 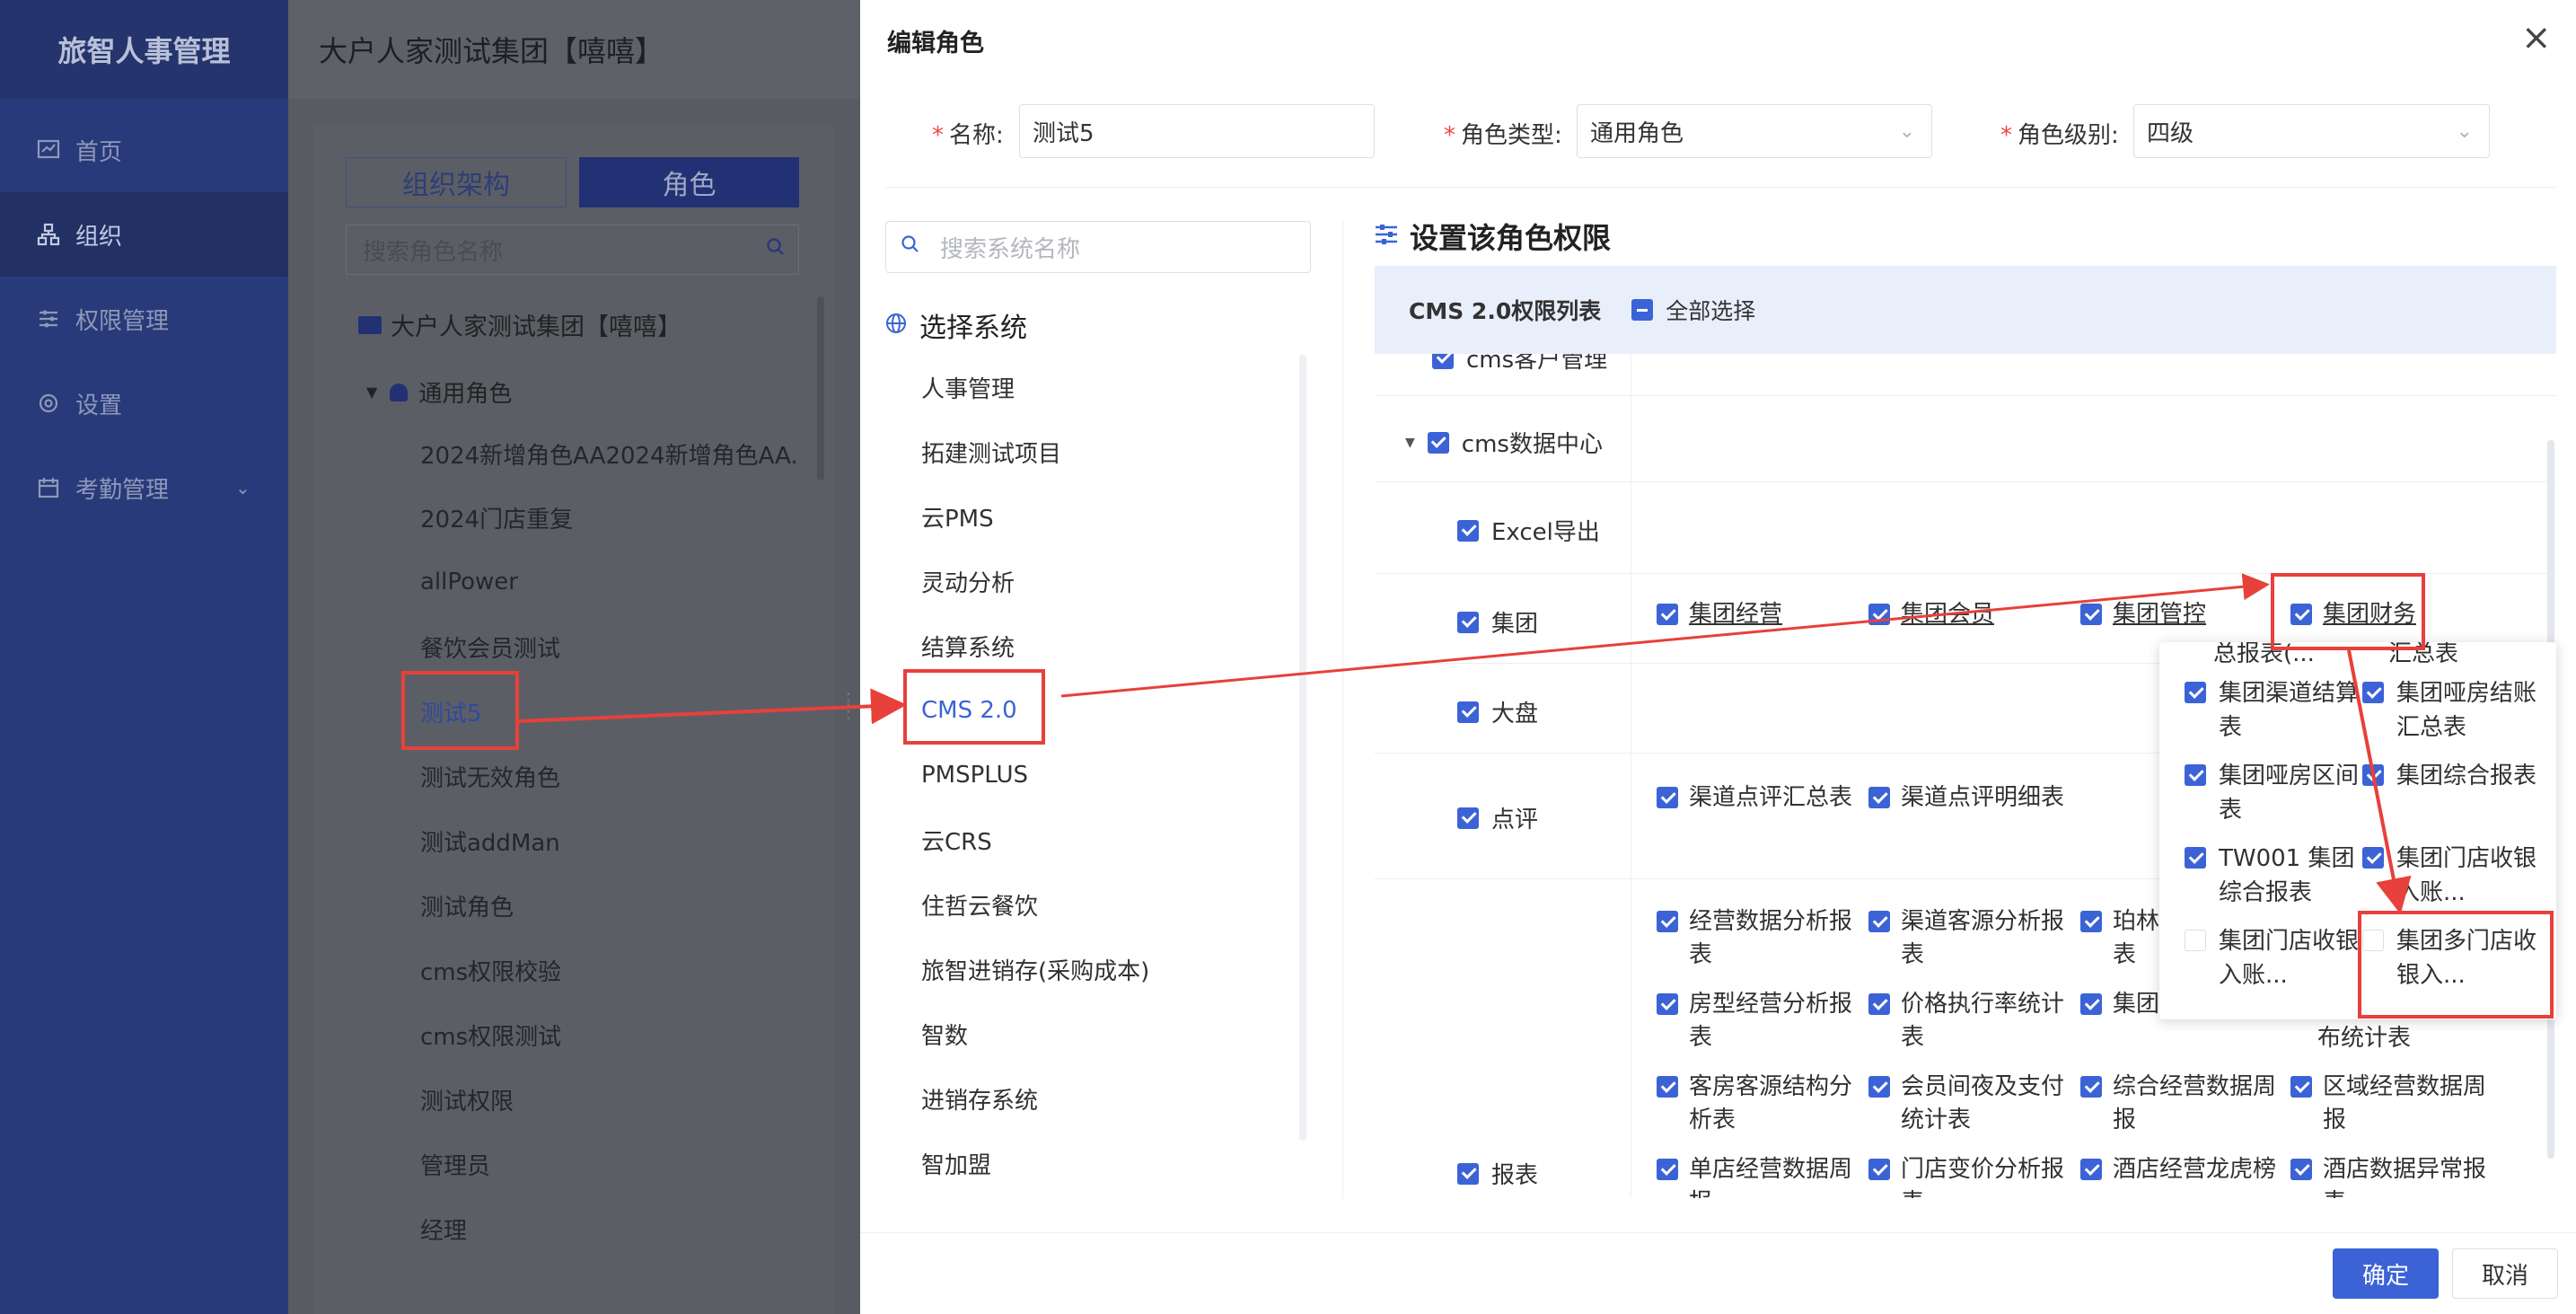 I want to click on cancel-button: 取消, so click(x=2505, y=1273).